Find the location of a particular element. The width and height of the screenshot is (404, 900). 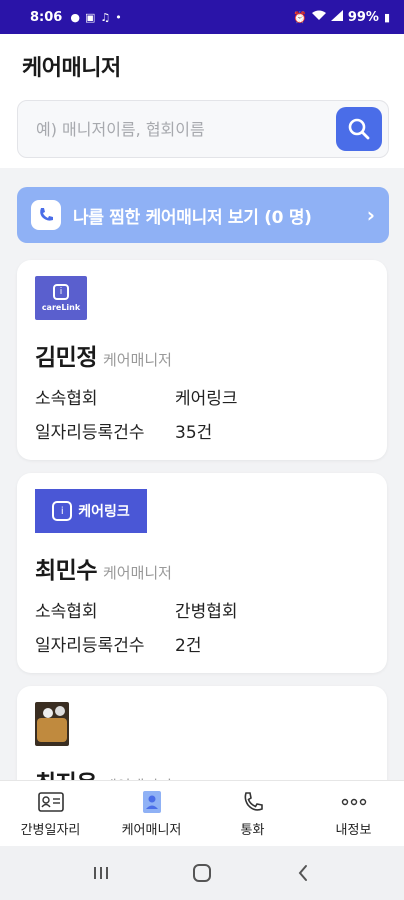

manager-name-row: 김민정 케어매니저 is located at coordinates (103, 355).